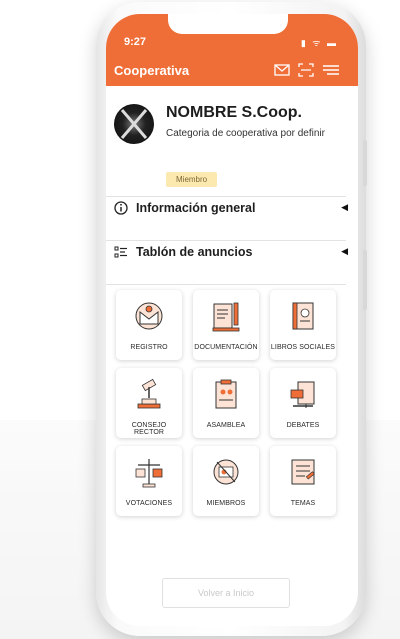  Describe the element at coordinates (302, 394) in the screenshot. I see `debate-board-icon` at that location.